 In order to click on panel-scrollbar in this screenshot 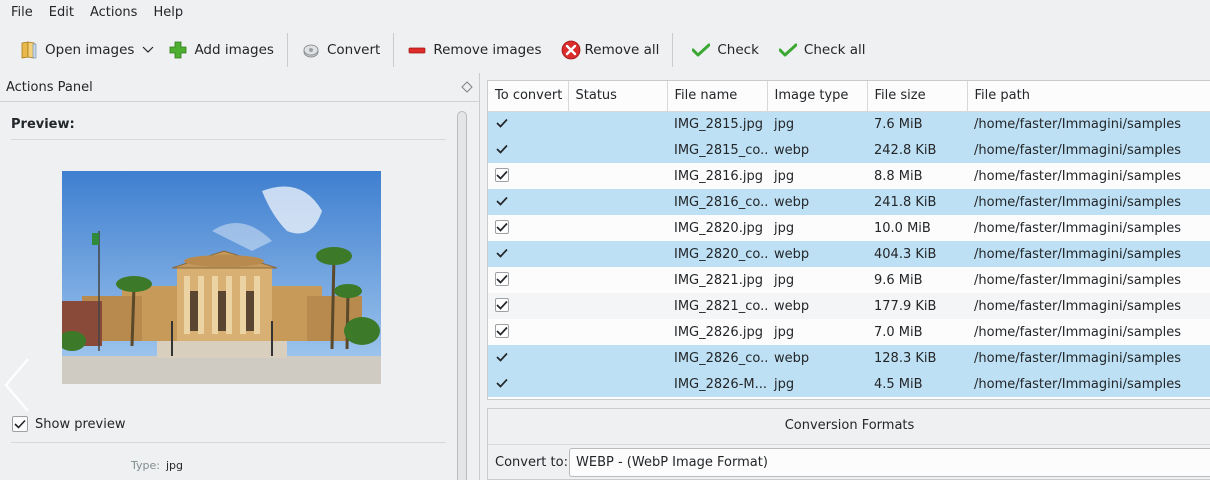, I will do `click(462, 295)`.